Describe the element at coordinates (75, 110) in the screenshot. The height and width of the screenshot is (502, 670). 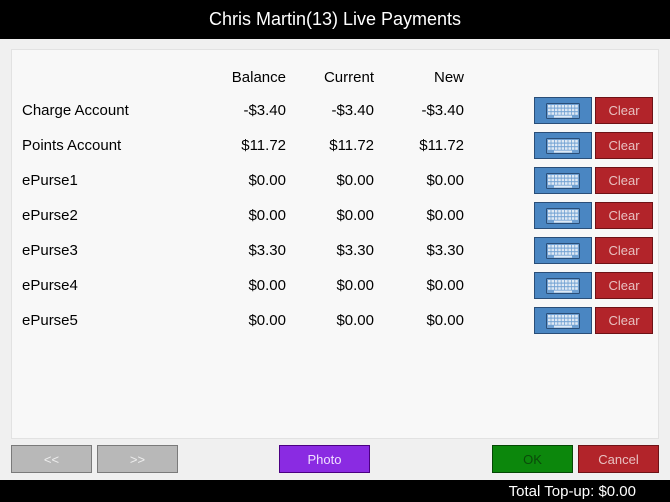
I see `account-label: Charge Account` at that location.